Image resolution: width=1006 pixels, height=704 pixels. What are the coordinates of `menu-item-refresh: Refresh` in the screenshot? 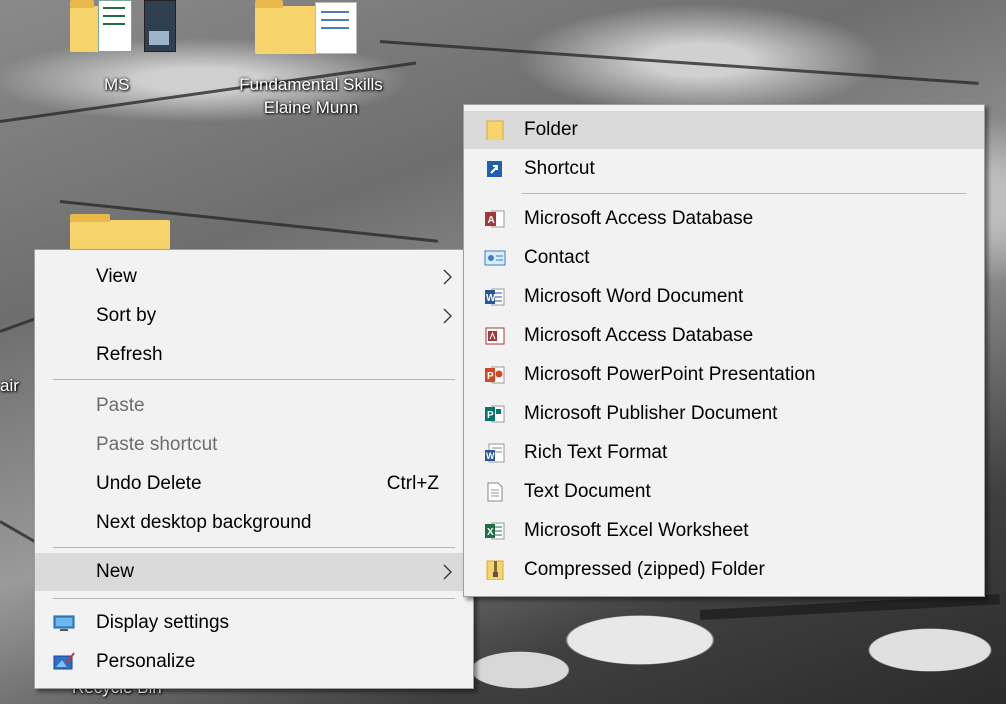 It's located at (254, 355).